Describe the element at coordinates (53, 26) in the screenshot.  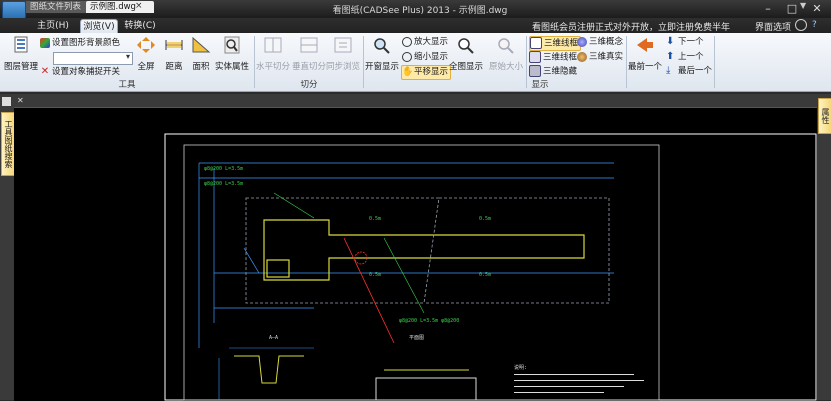
I see `tab-home: 主页(H)` at that location.